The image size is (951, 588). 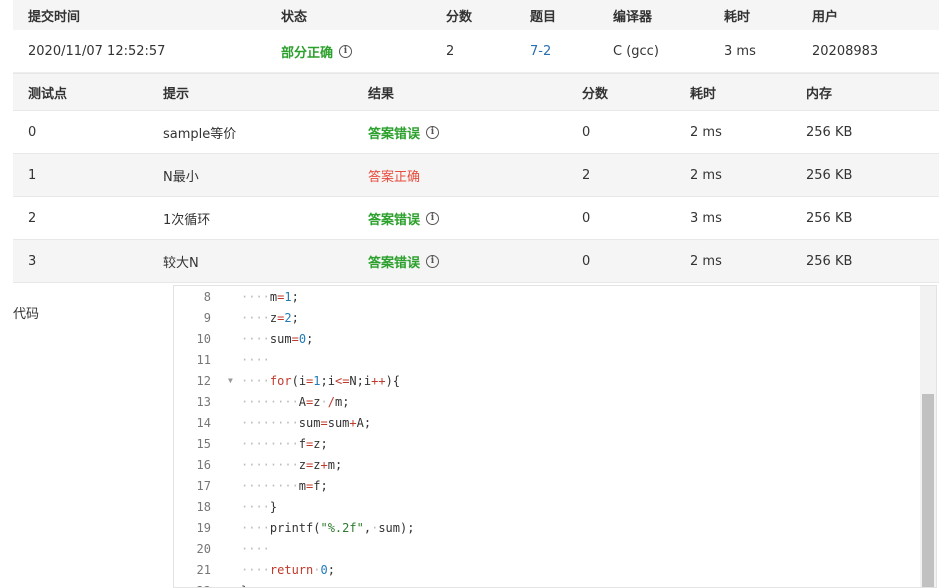 I want to click on code-line: 16 ········z=z+m;, so click(x=555, y=464).